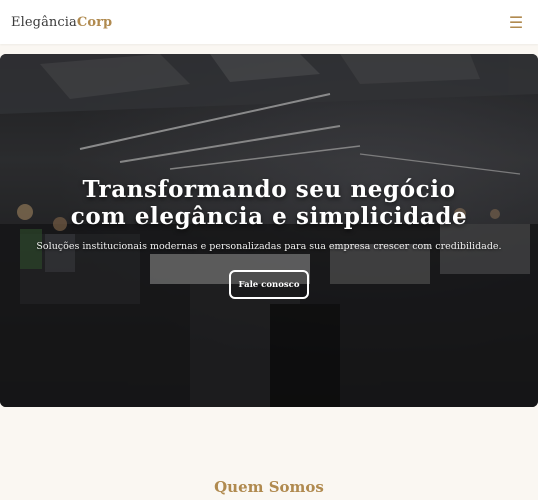 This screenshot has width=538, height=500. I want to click on logo-accent-text: Corp, so click(94, 22).